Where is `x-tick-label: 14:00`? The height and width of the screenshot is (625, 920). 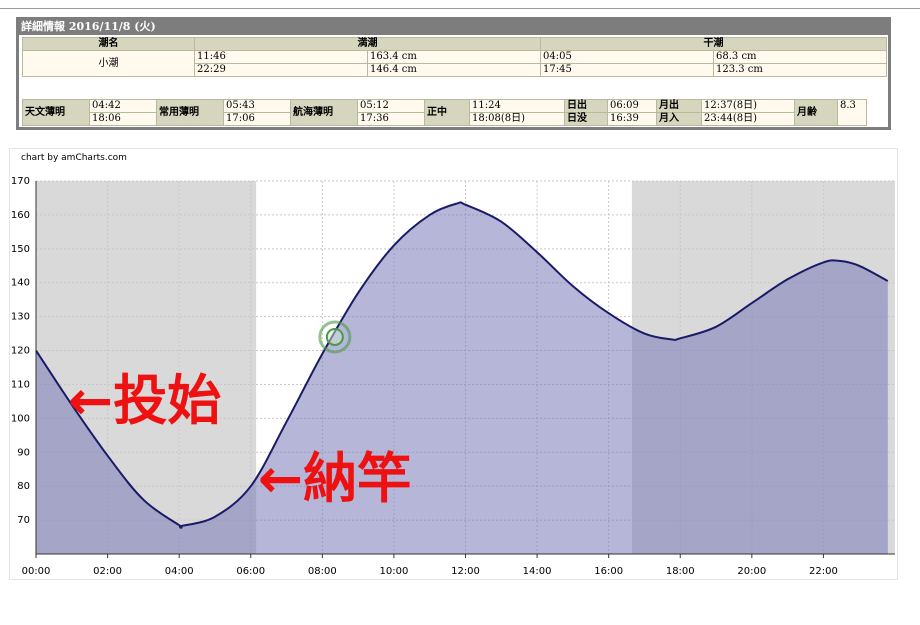
x-tick-label: 14:00 is located at coordinates (537, 571).